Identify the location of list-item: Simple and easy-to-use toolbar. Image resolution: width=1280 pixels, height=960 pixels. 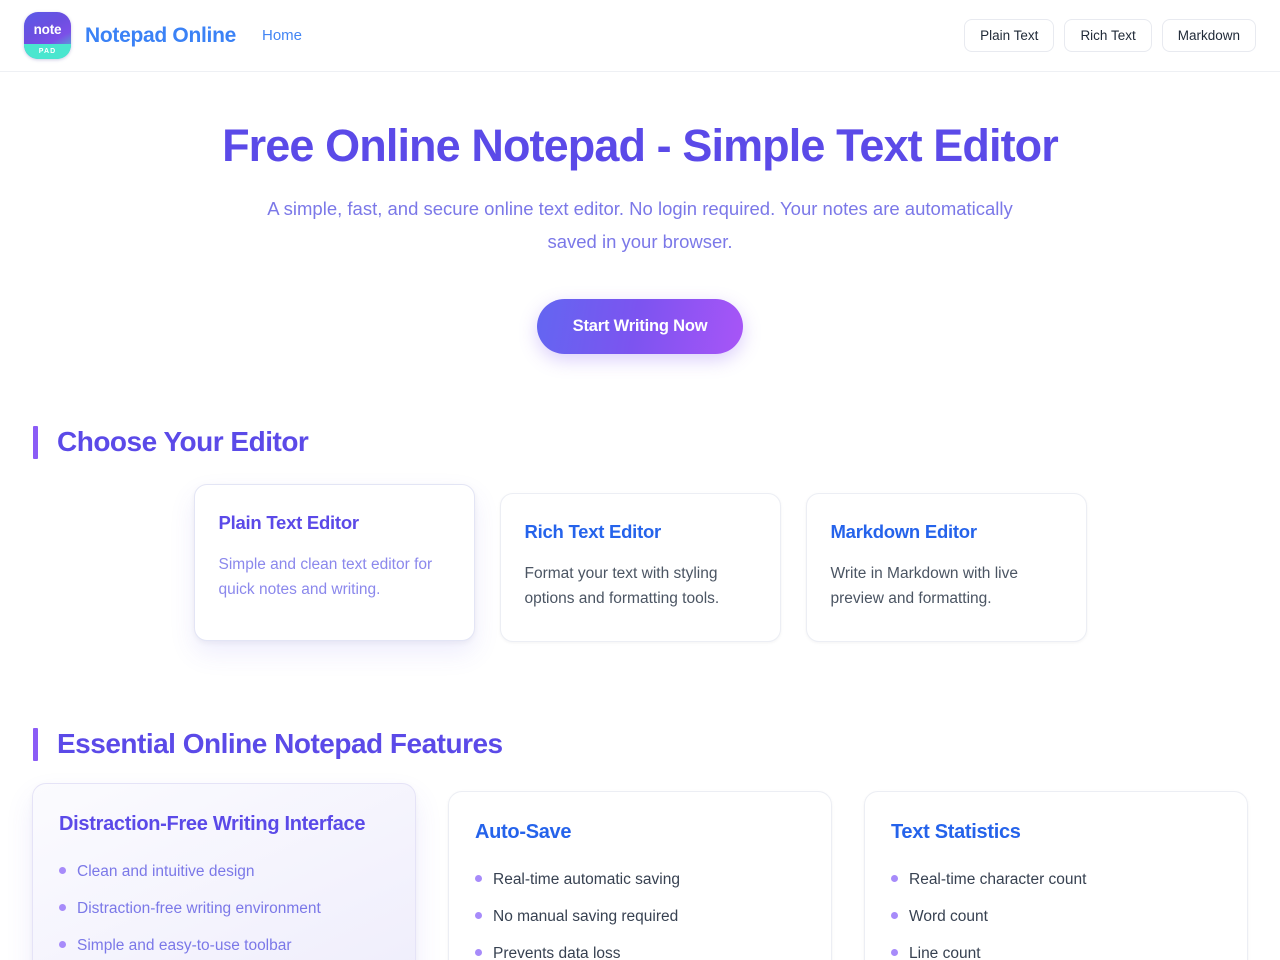
(224, 944).